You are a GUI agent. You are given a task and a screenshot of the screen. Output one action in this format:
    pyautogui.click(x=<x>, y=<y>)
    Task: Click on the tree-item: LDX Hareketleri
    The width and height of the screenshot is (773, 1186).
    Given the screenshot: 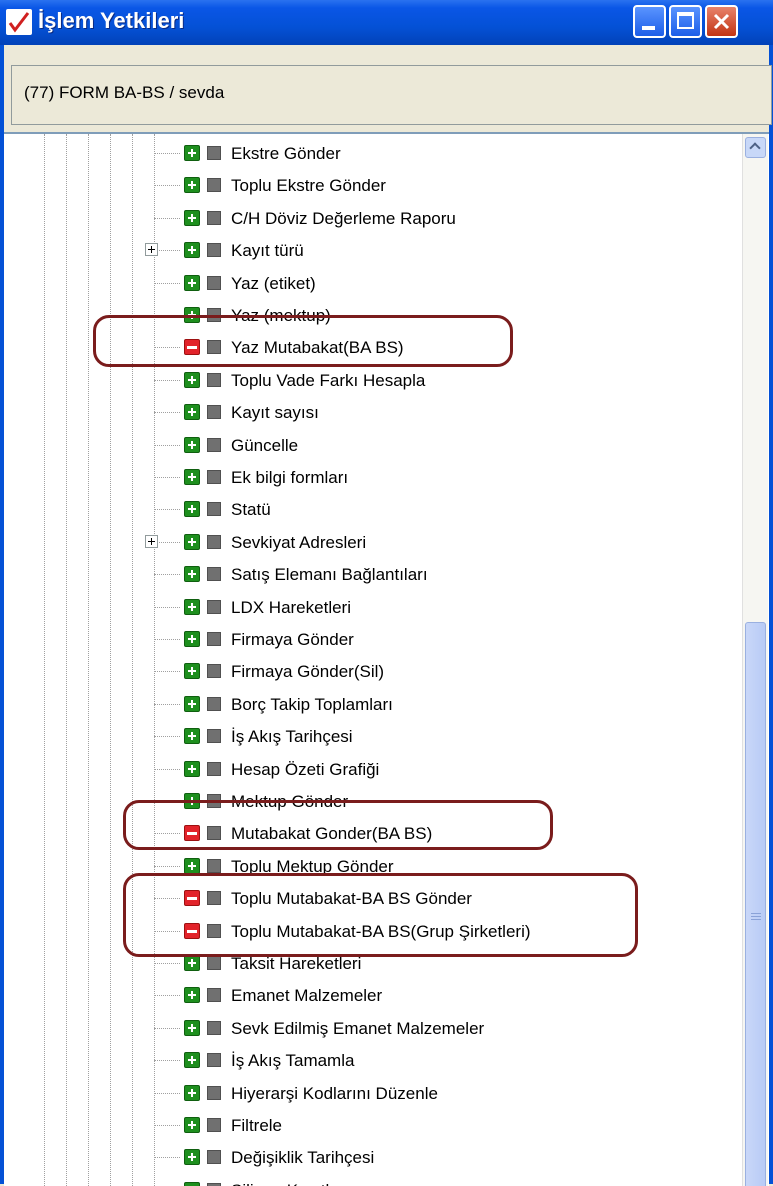 What is the action you would take?
    pyautogui.click(x=374, y=608)
    